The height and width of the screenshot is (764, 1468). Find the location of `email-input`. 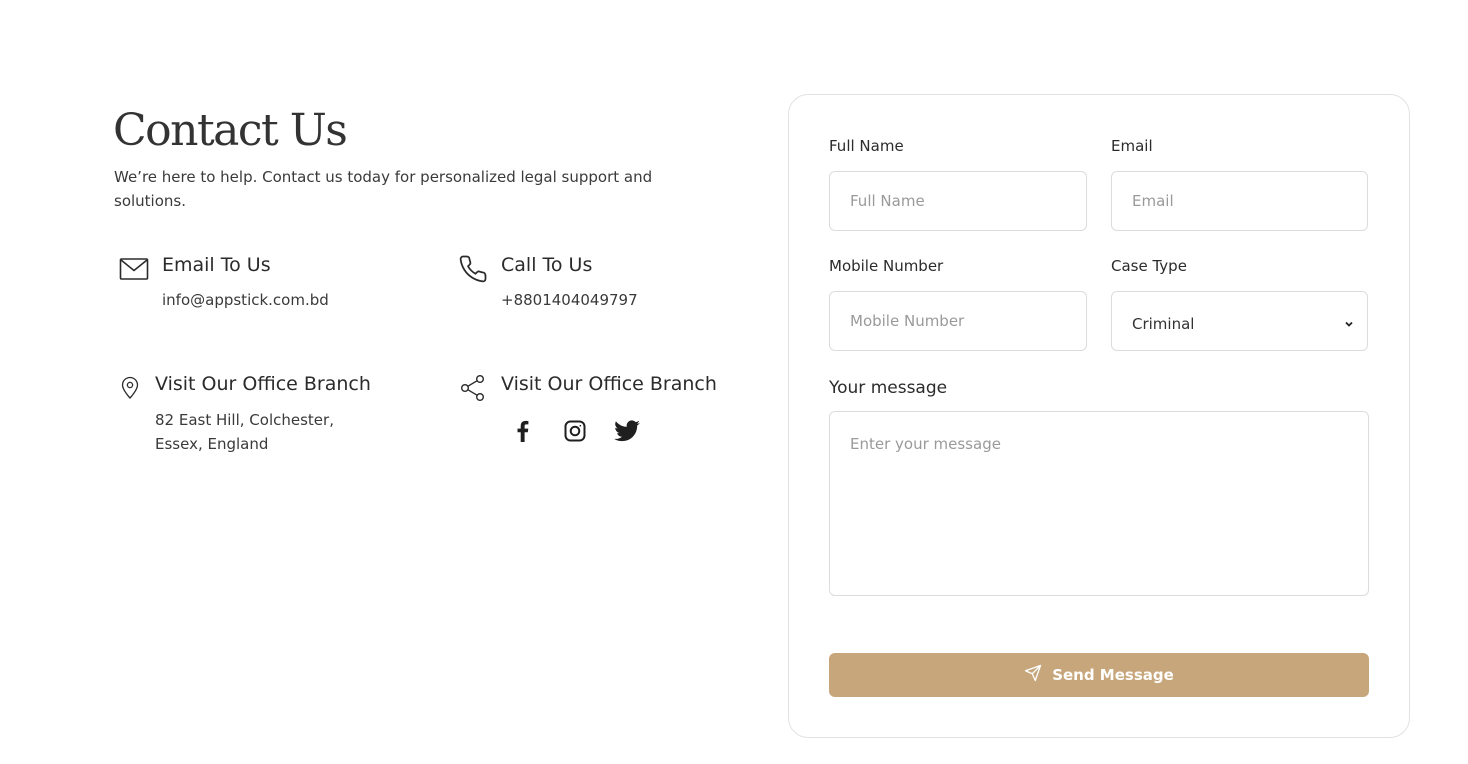

email-input is located at coordinates (1239, 201).